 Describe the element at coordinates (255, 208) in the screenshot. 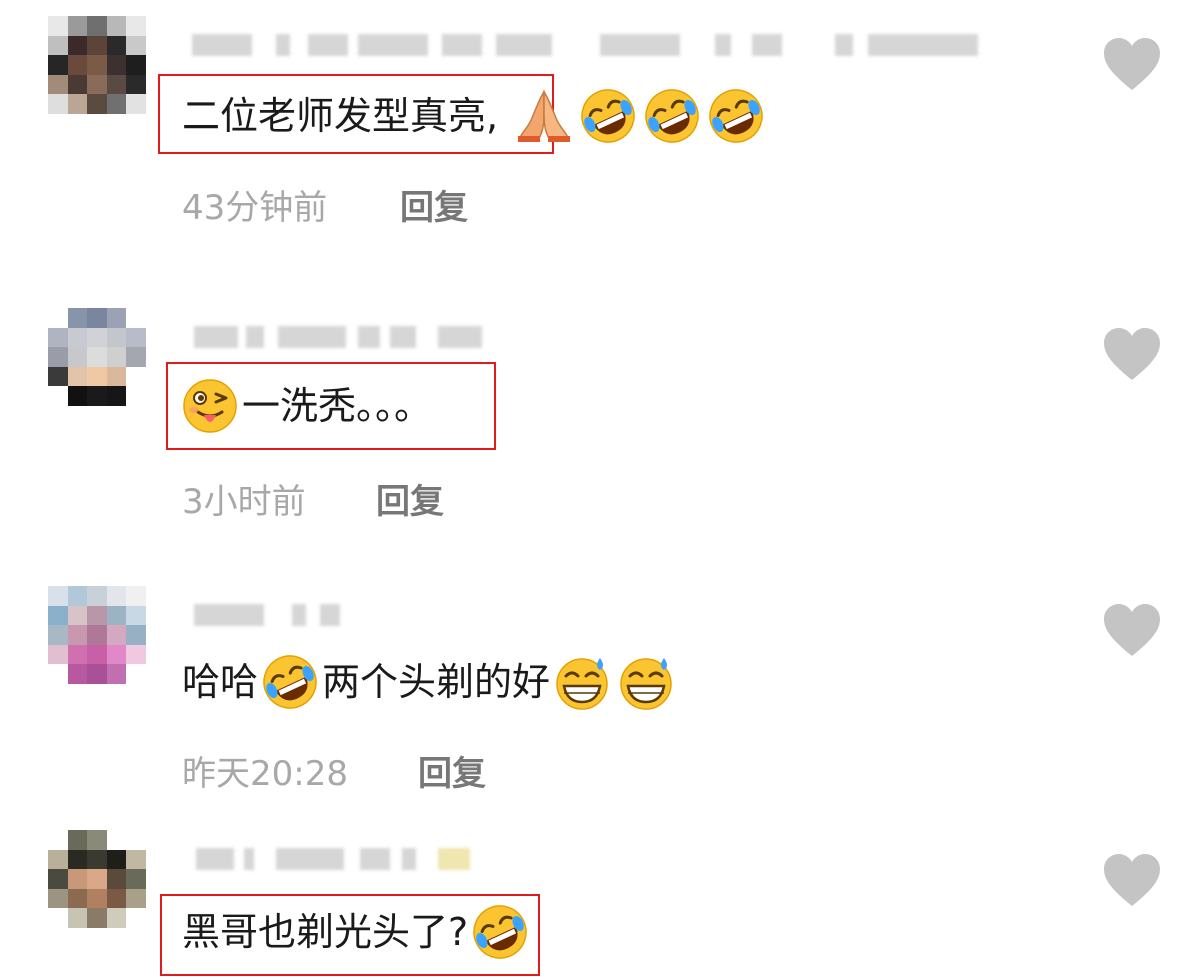

I see `comment-time: 43分钟前` at that location.